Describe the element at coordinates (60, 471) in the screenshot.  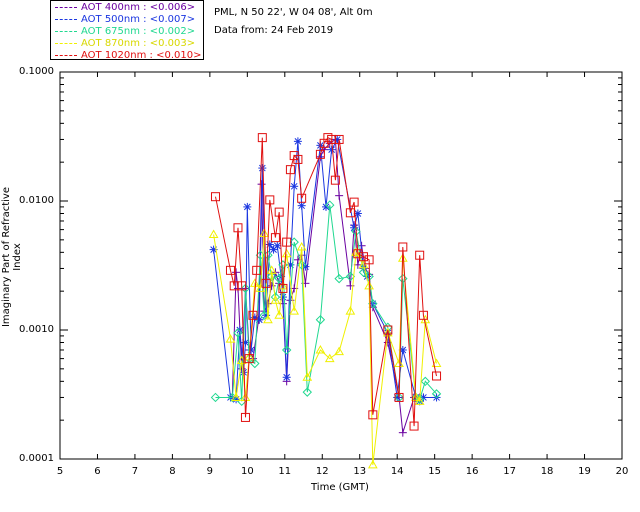
I see `x-tick-label: 5` at that location.